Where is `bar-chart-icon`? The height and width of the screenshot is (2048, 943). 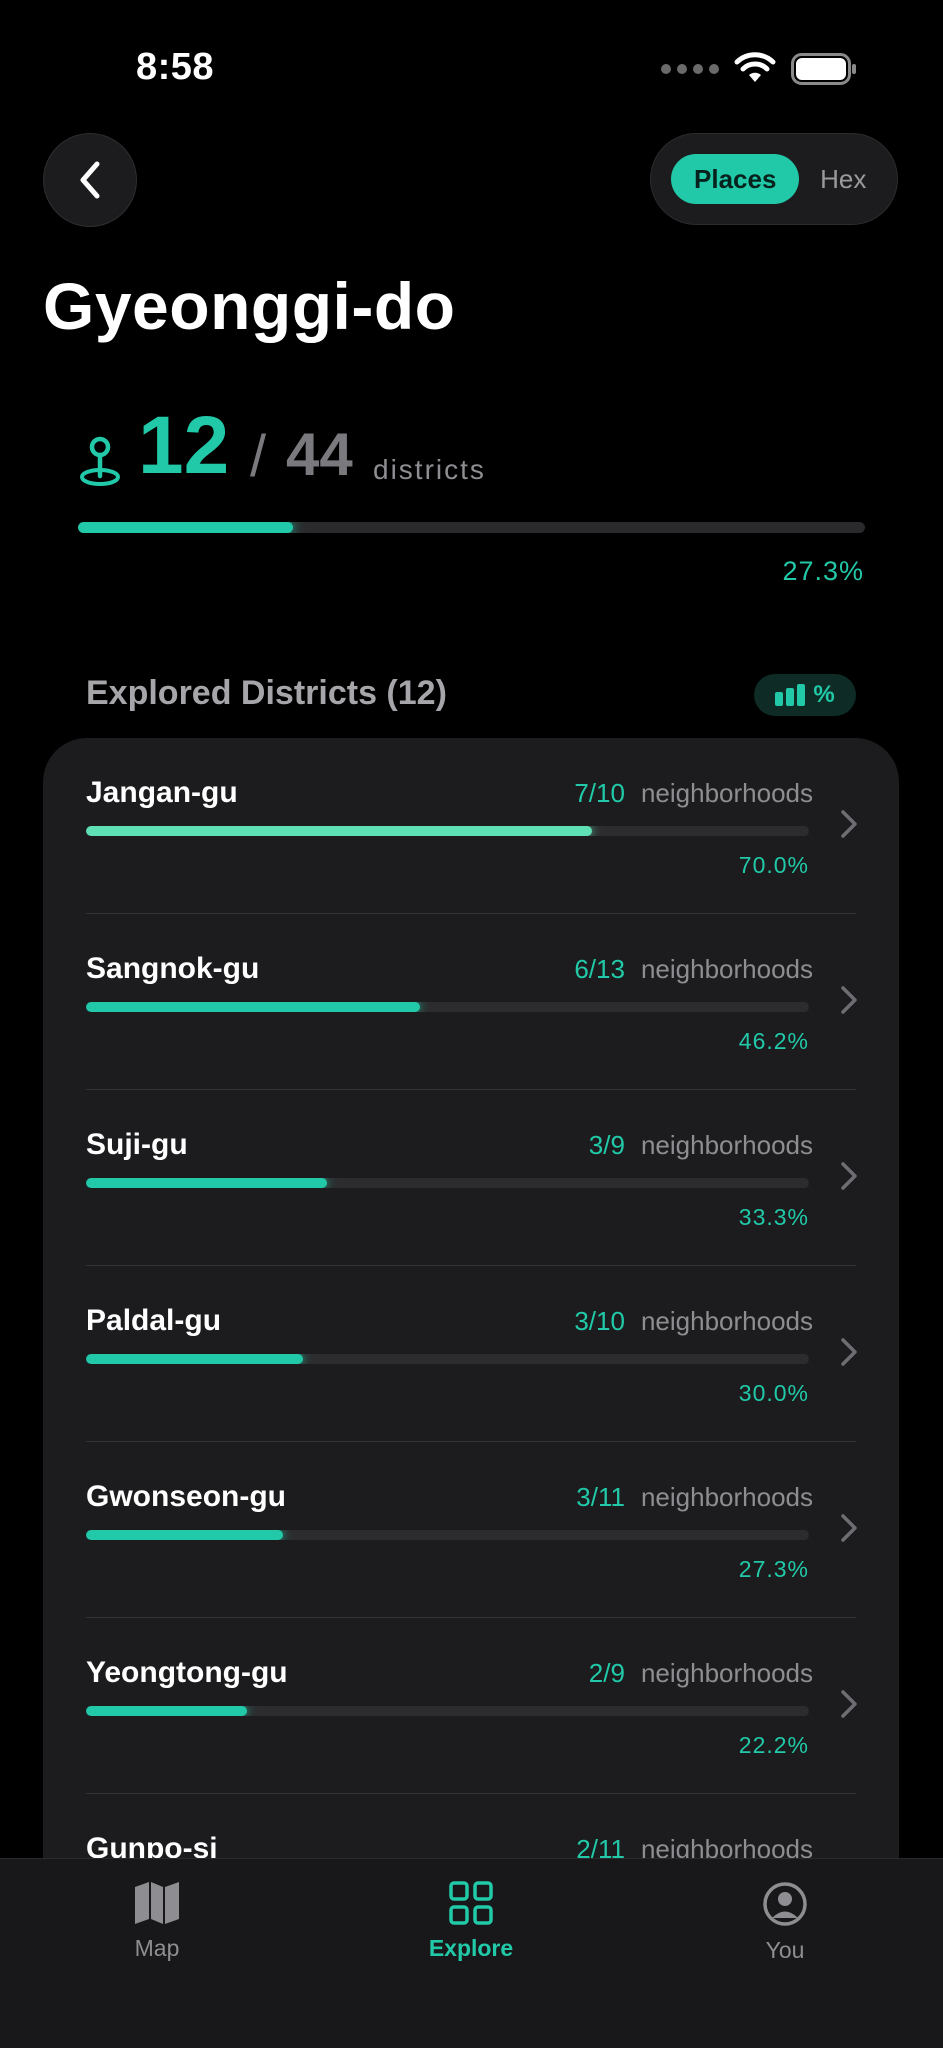 bar-chart-icon is located at coordinates (790, 695).